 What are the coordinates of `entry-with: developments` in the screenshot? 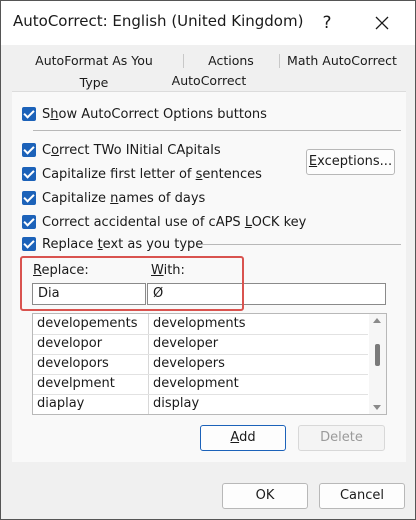 It's located at (199, 323).